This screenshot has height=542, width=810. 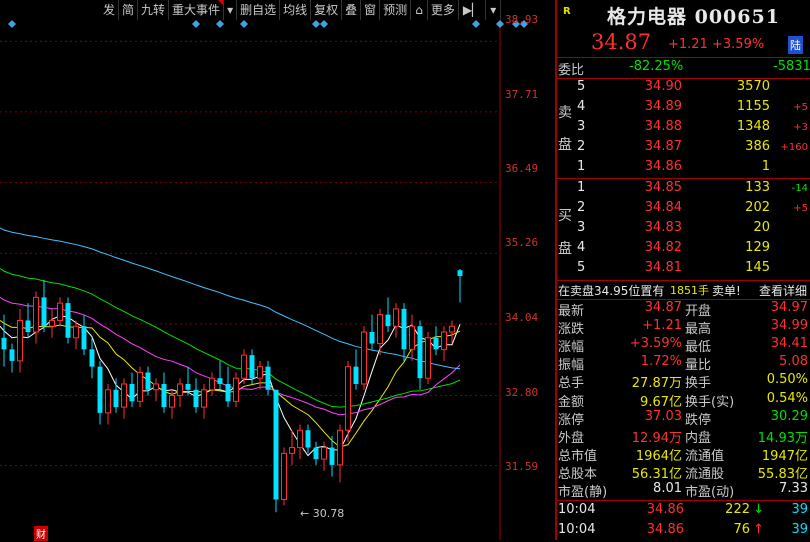 I want to click on toolbar-overlay-button: 叠, so click(x=352, y=10).